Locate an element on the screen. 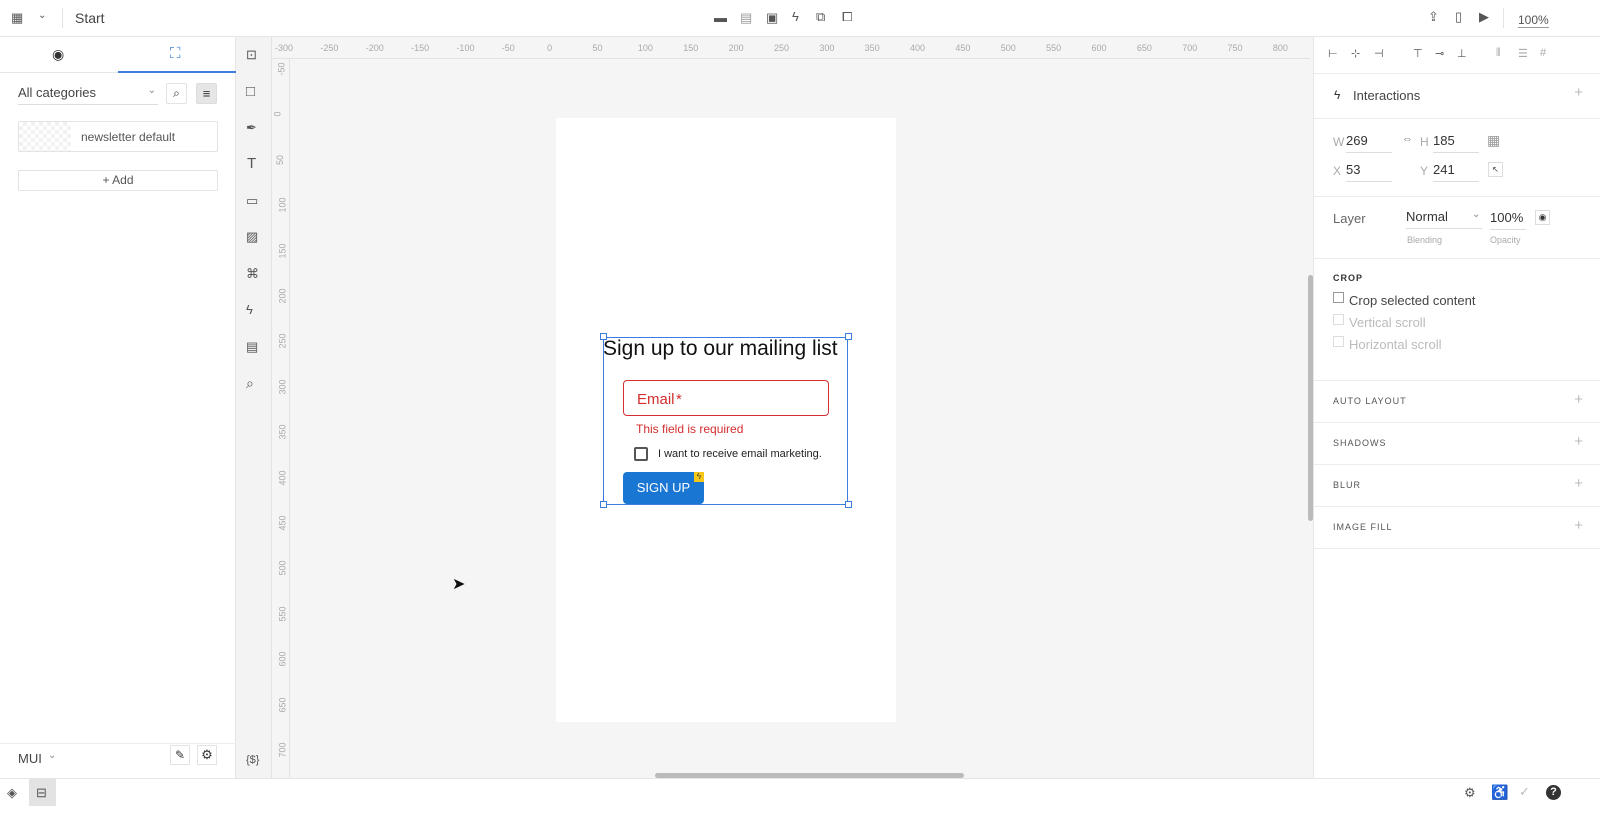 The width and height of the screenshot is (1600, 822). tab-assets: ⛶ is located at coordinates (177, 55).